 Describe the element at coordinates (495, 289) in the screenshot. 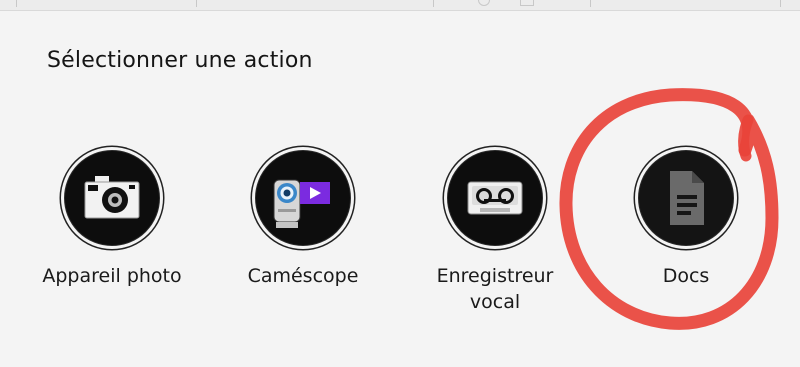

I see `action-label: Enregistreur vocal` at that location.